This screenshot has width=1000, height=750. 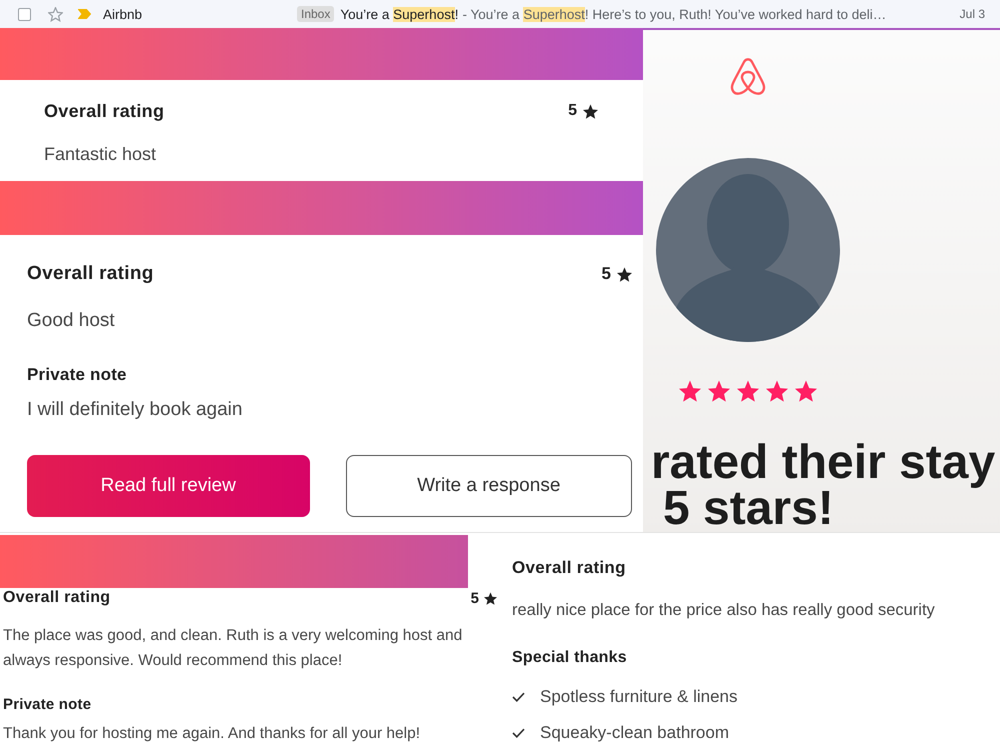 What do you see at coordinates (724, 610) in the screenshot?
I see `review-text: really nice place for the price also has really good security` at bounding box center [724, 610].